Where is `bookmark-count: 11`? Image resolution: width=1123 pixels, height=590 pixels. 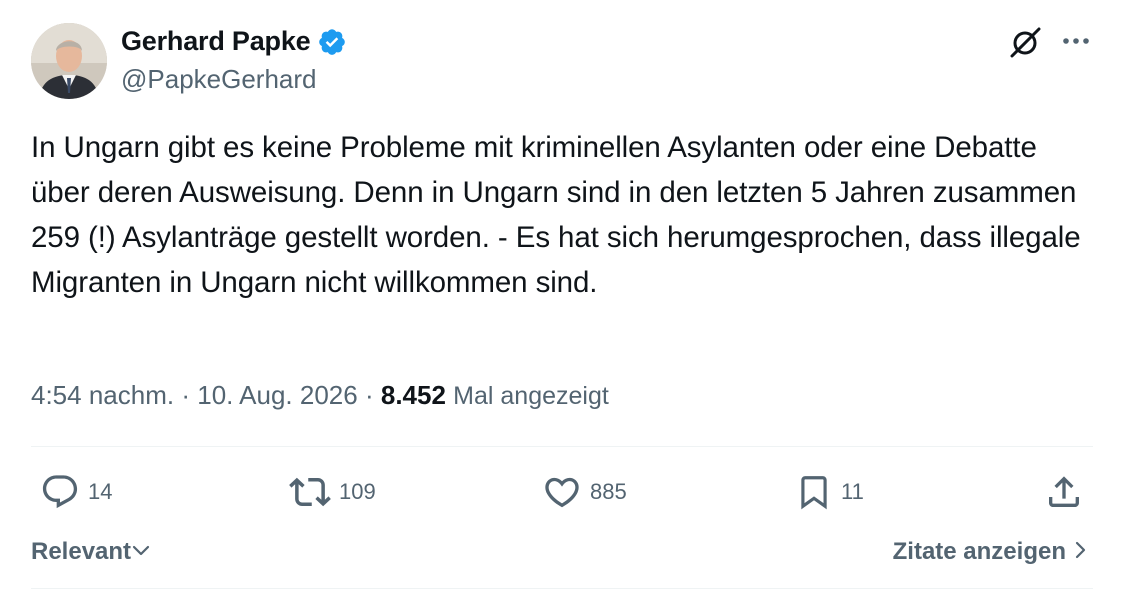
bookmark-count: 11 is located at coordinates (852, 491).